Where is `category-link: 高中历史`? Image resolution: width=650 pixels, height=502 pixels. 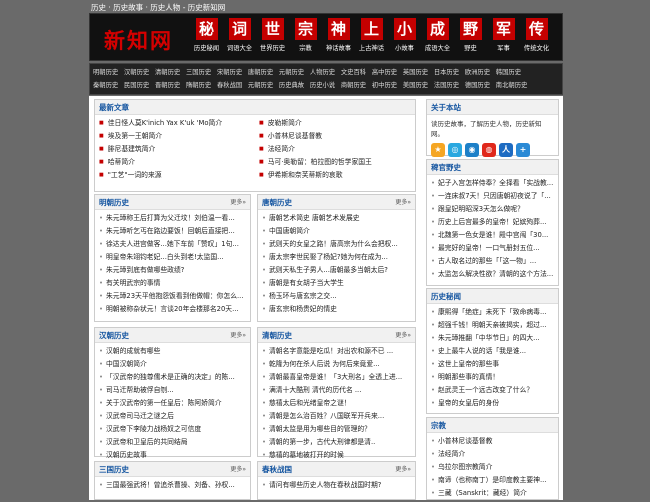 category-link: 高中历史 is located at coordinates (384, 72).